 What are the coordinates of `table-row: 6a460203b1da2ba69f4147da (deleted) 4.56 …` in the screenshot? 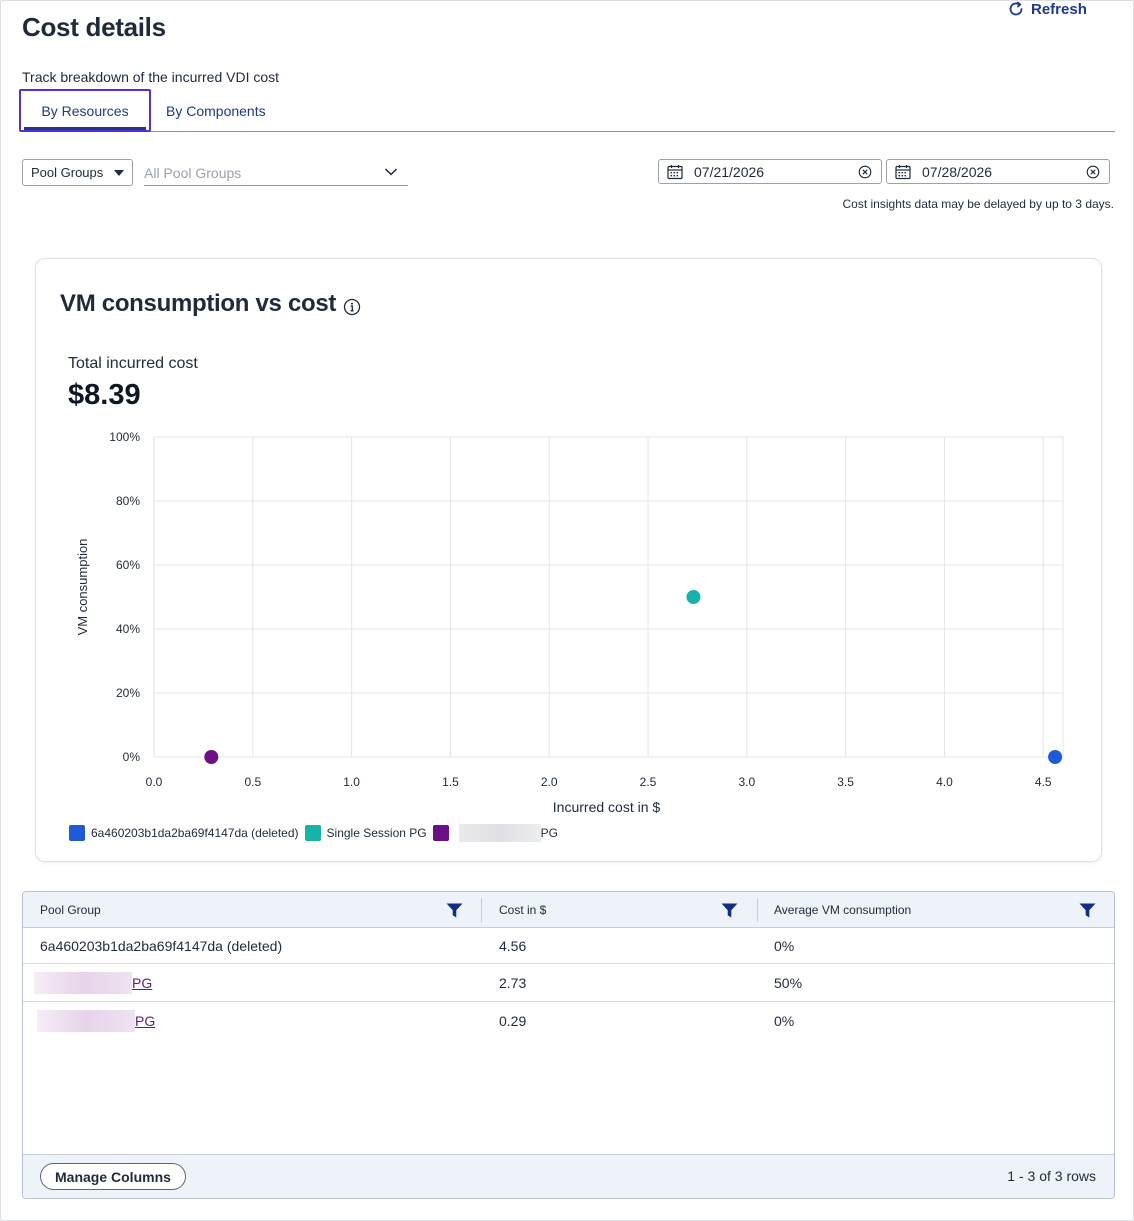 It's located at (568, 946).